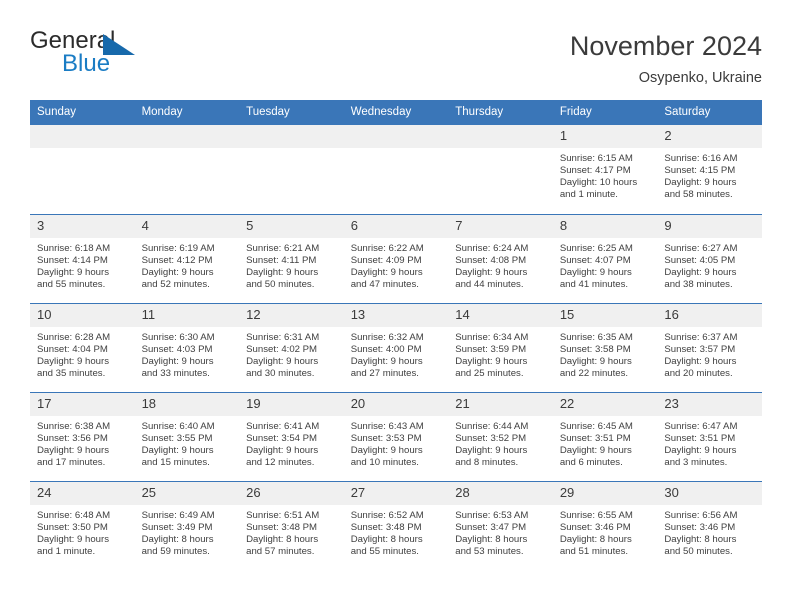 Image resolution: width=792 pixels, height=612 pixels. I want to click on sunrise-time: Sunrise: 6:16 AM, so click(701, 158).